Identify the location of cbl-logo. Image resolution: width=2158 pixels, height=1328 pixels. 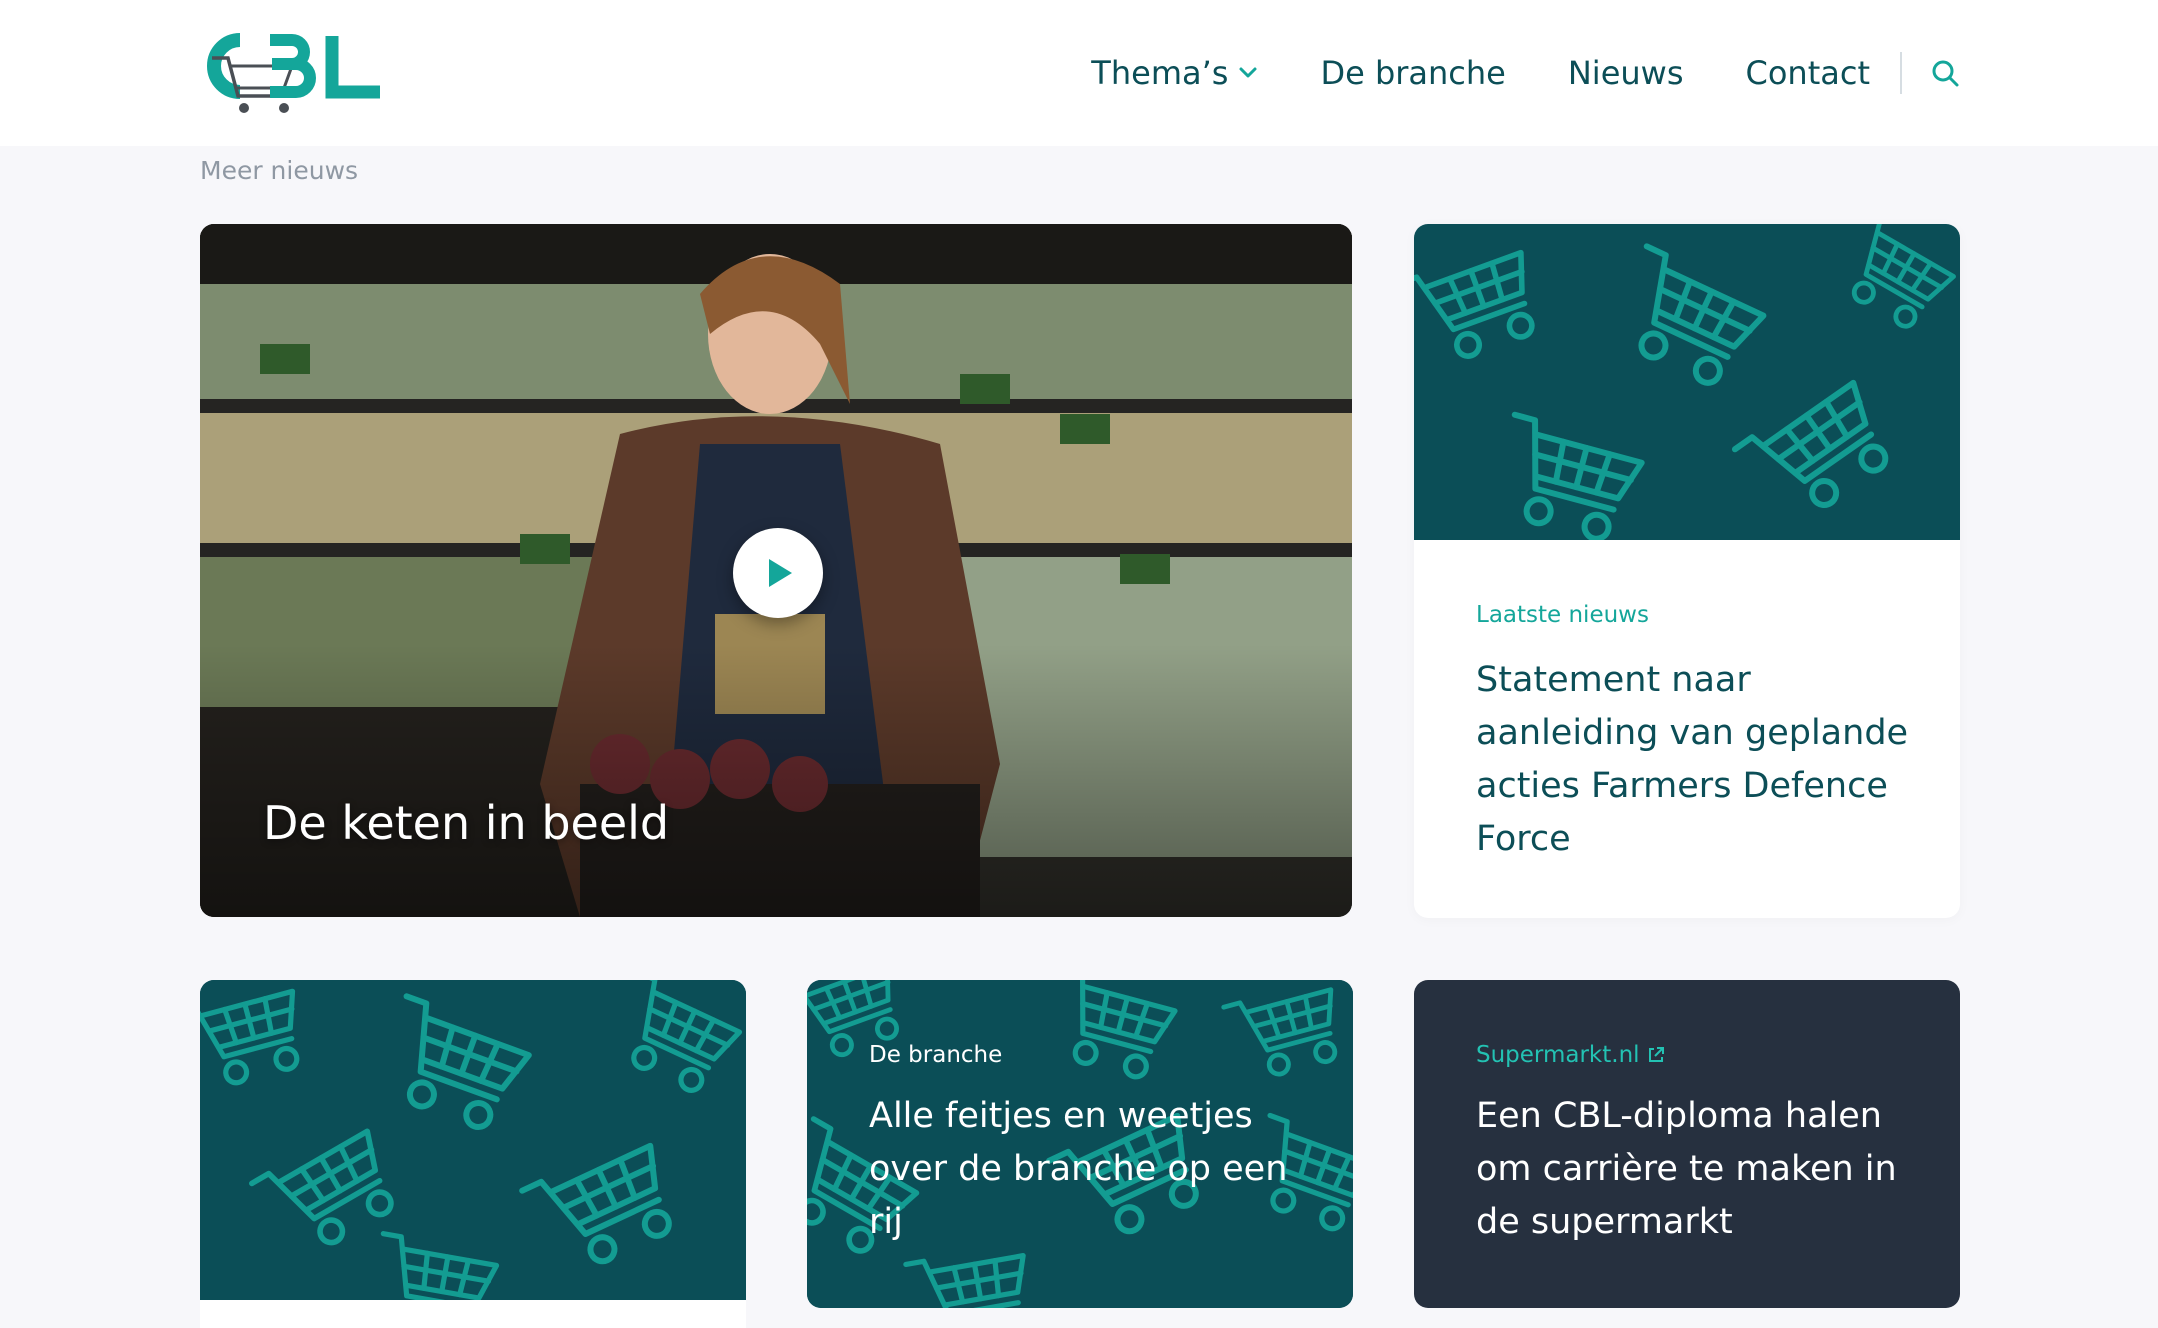
(292, 74).